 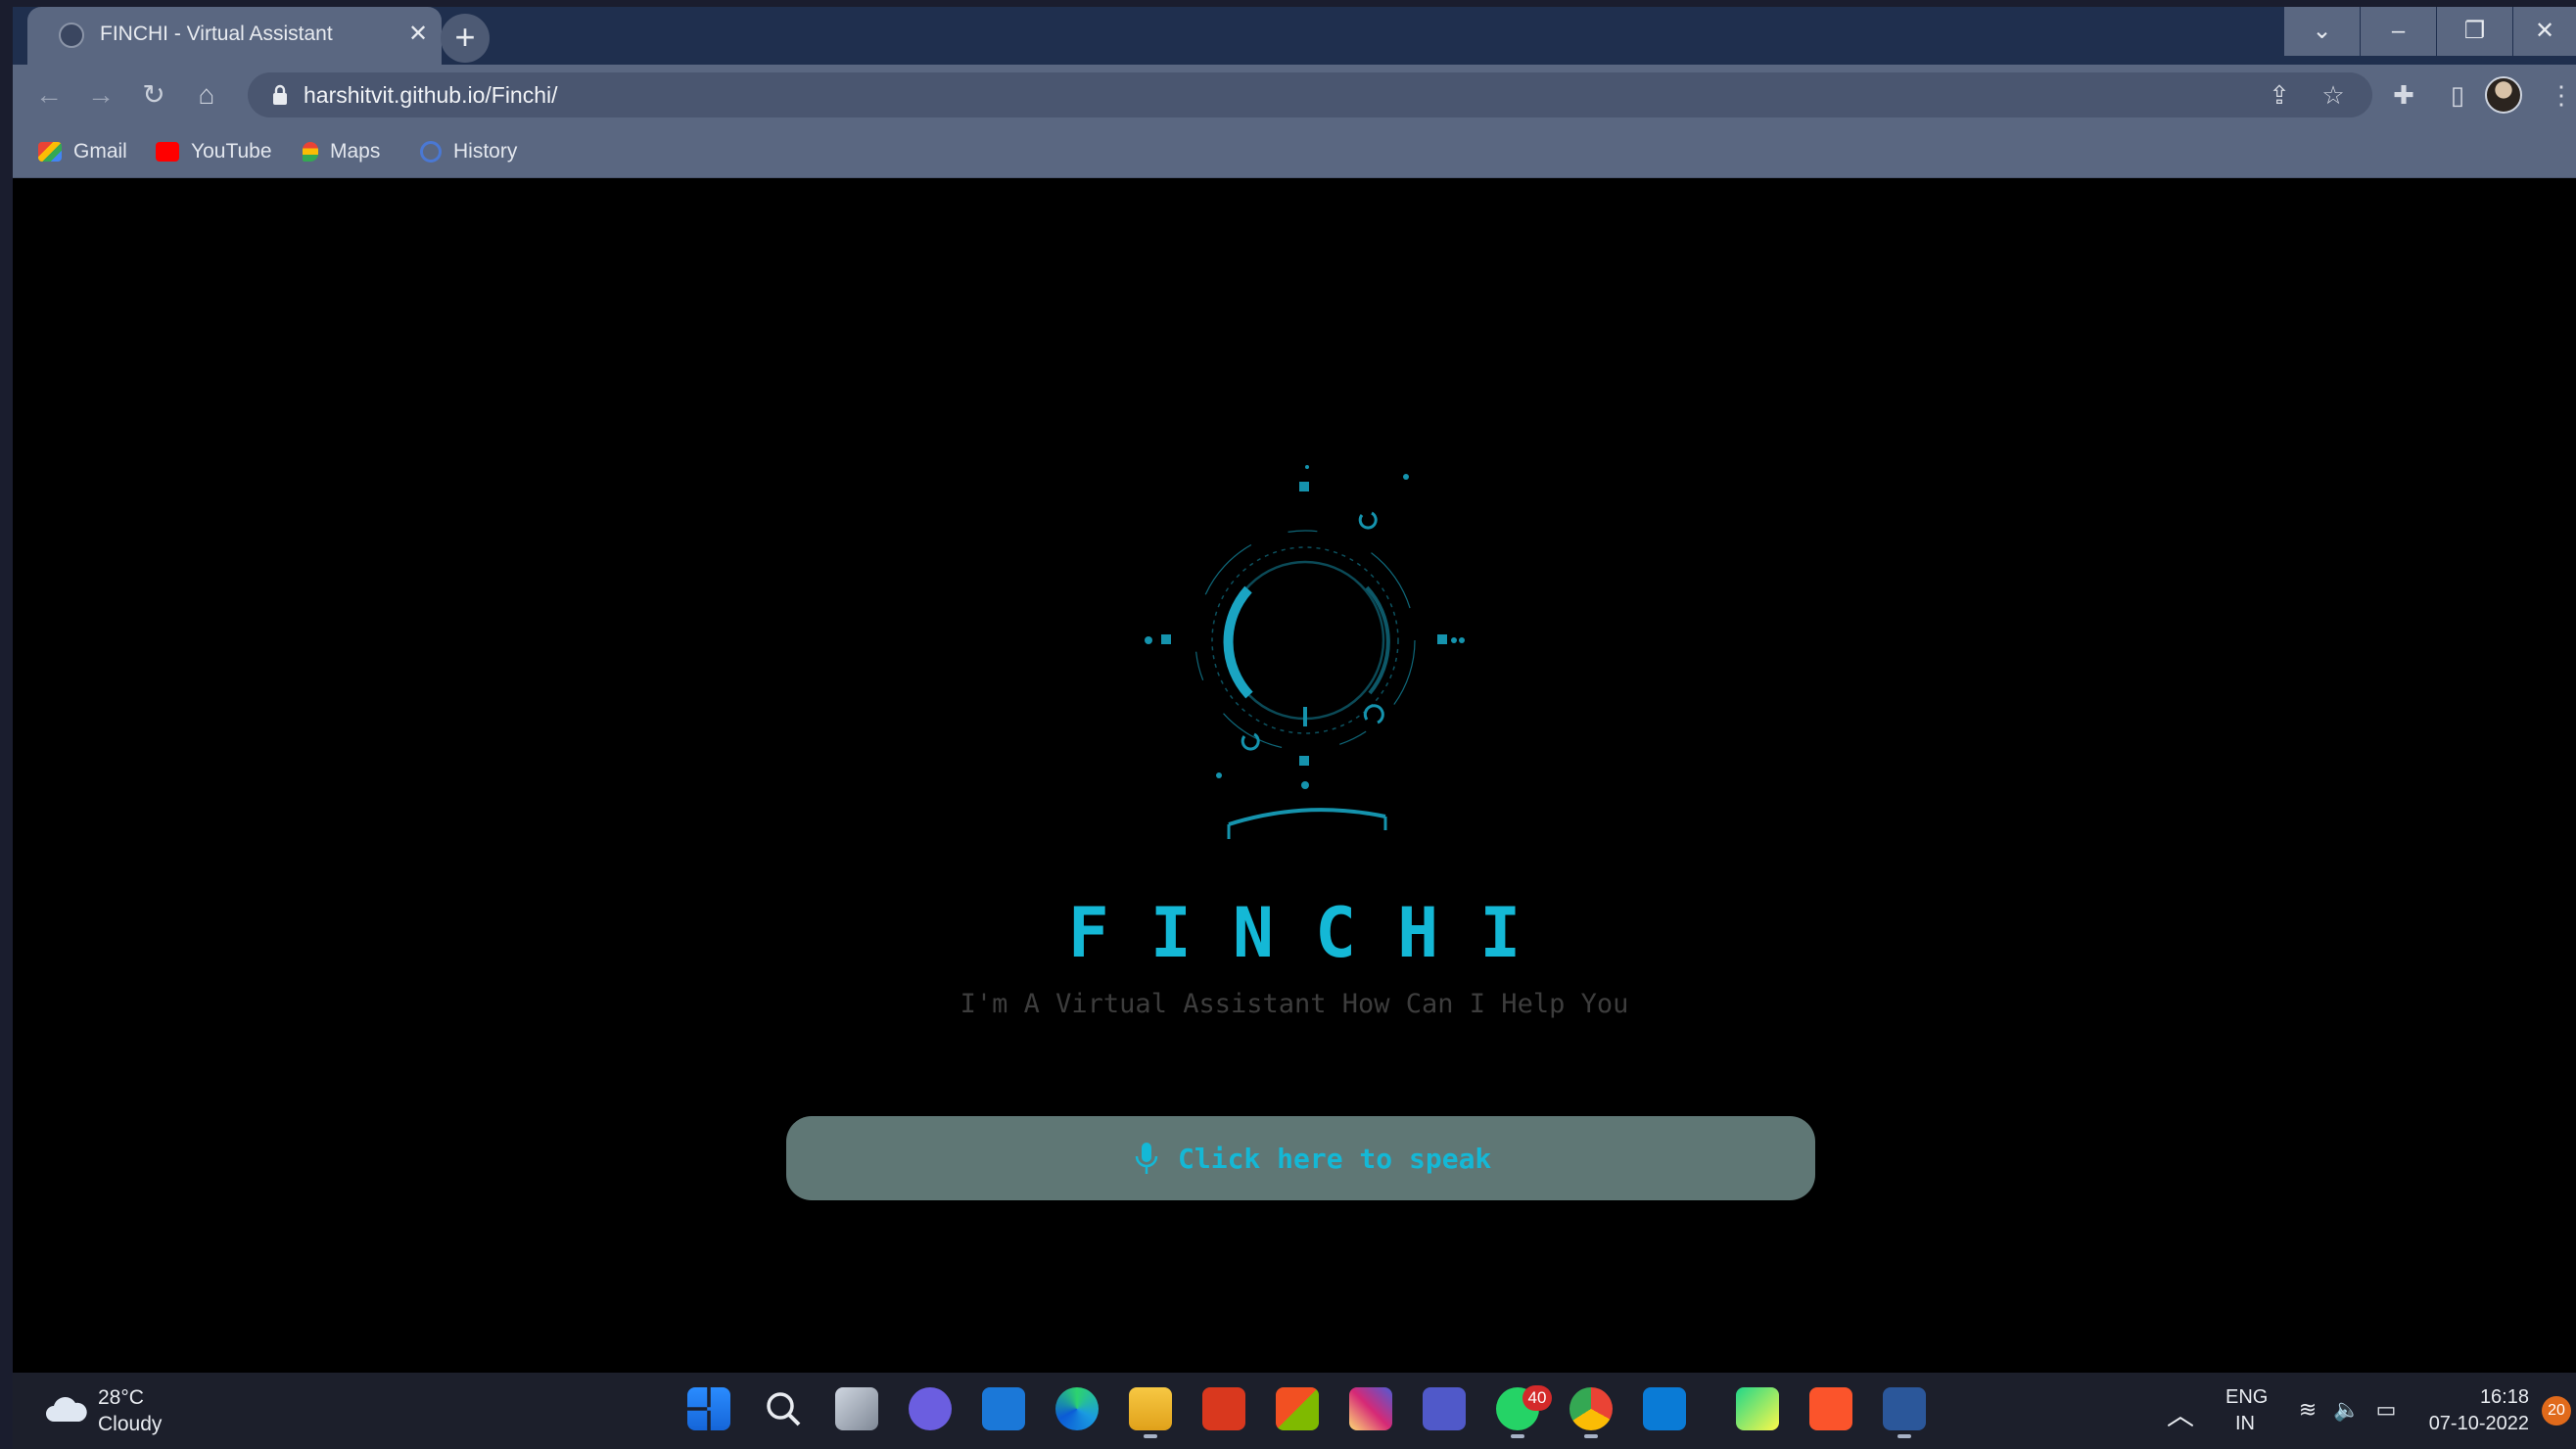 I want to click on cloud-icon, so click(x=66, y=1409).